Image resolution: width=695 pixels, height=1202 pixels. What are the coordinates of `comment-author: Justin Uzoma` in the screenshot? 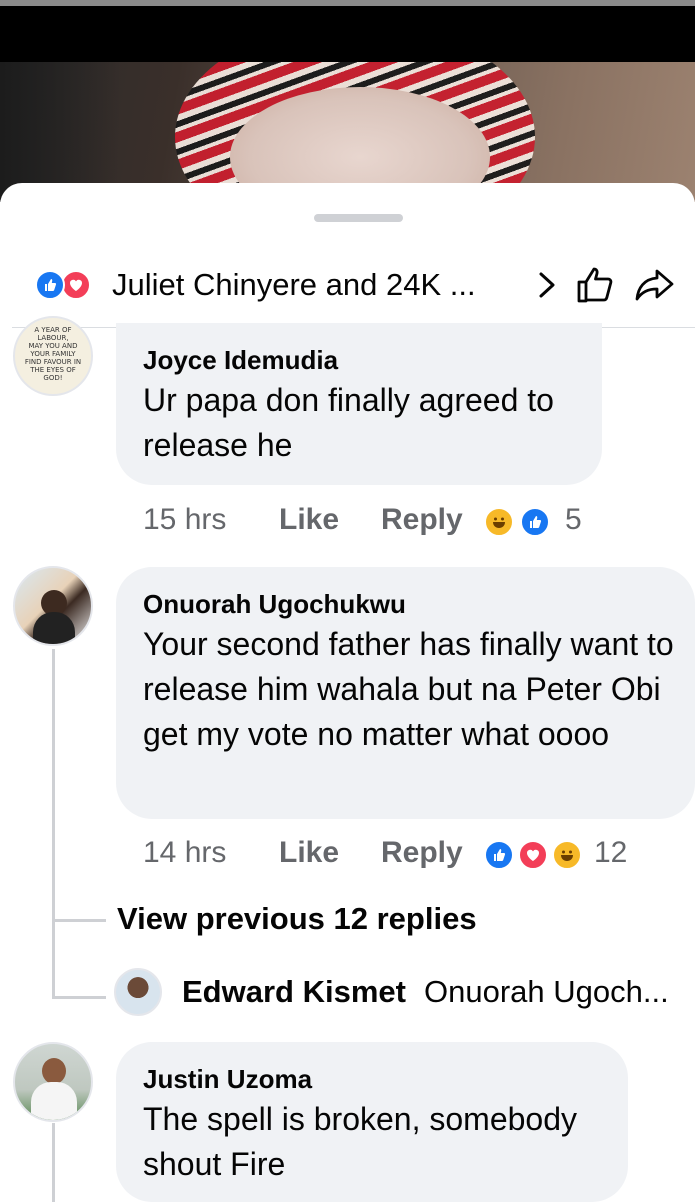 It's located at (227, 1079).